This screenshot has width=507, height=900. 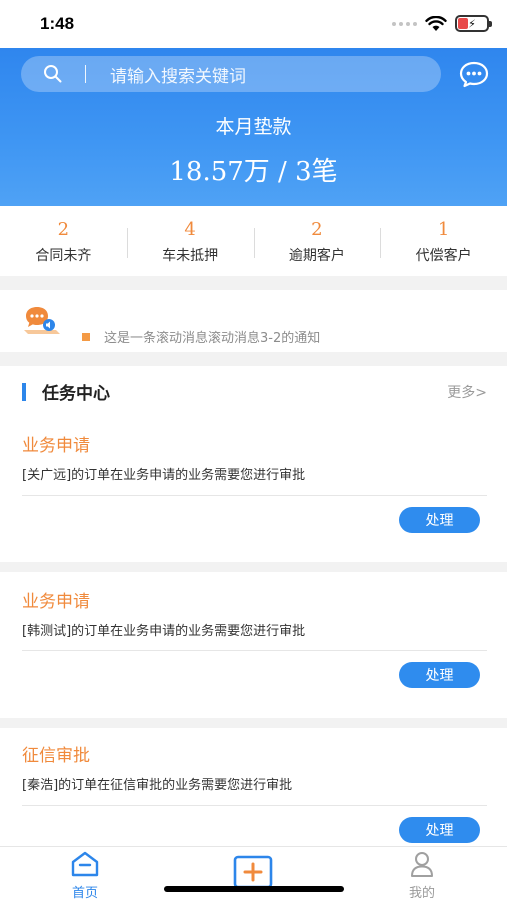 What do you see at coordinates (24, 392) in the screenshot?
I see `section-marker` at bounding box center [24, 392].